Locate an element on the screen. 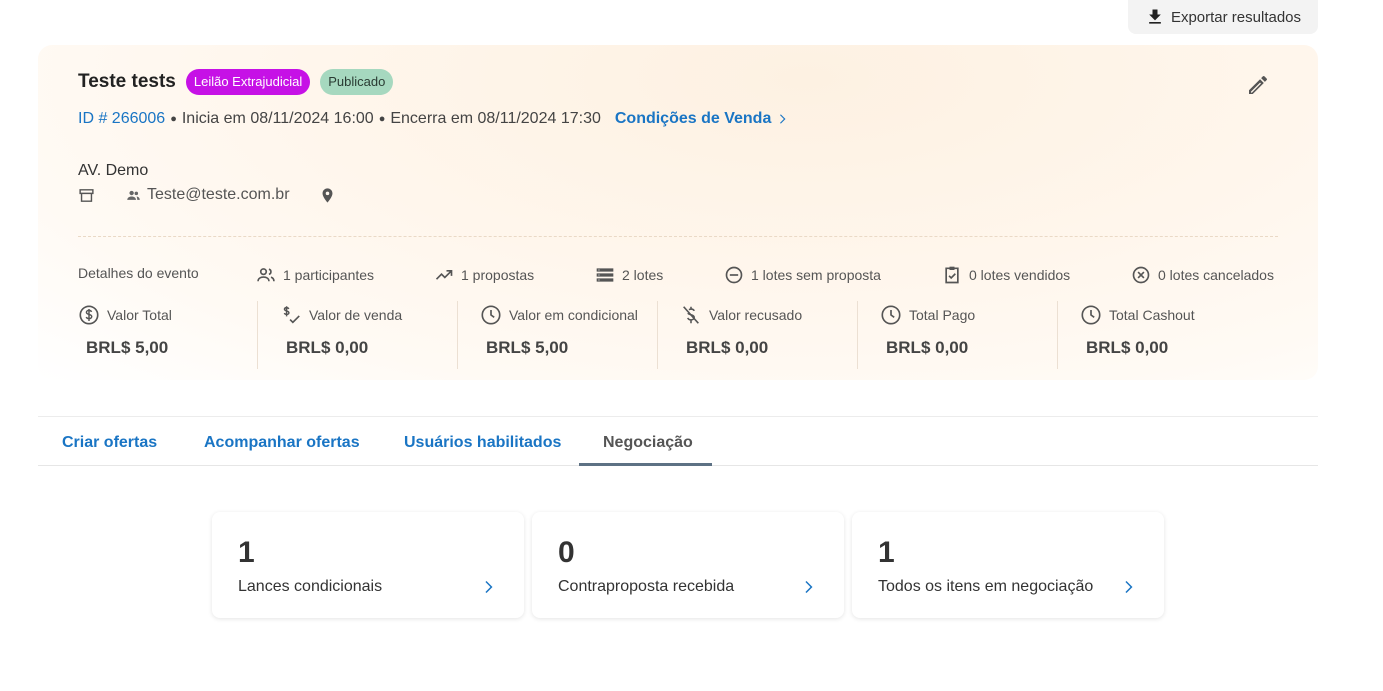 This screenshot has width=1383, height=691. event-details-title: Detalhes do evento is located at coordinates (138, 273).